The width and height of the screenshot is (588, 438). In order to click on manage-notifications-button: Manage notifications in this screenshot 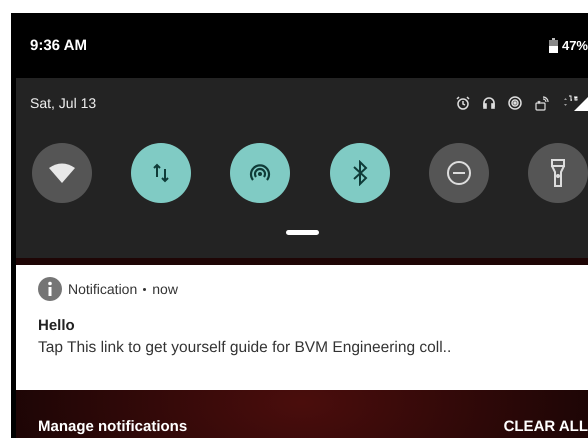, I will do `click(113, 426)`.